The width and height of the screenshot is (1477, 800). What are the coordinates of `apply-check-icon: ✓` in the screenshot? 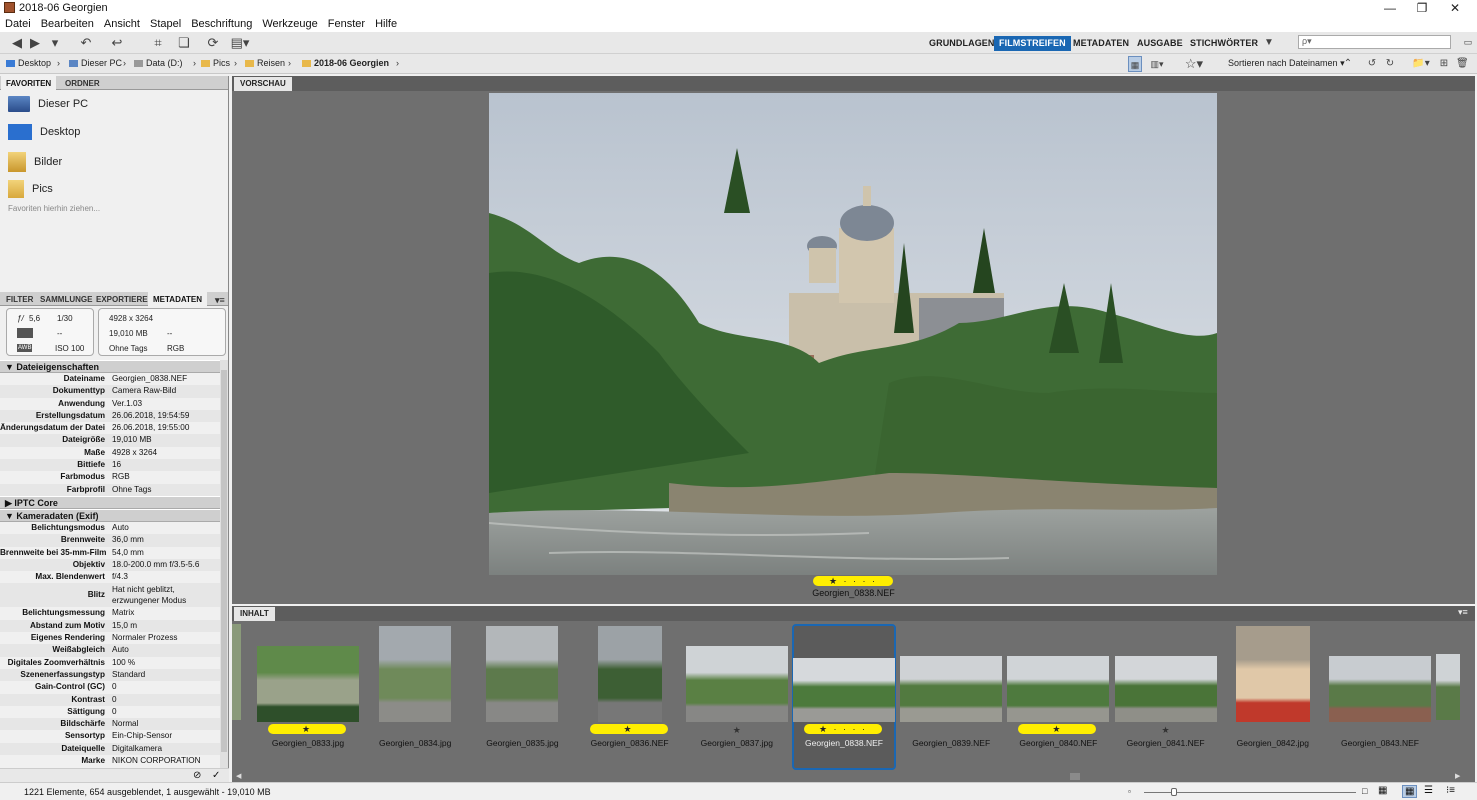 It's located at (216, 775).